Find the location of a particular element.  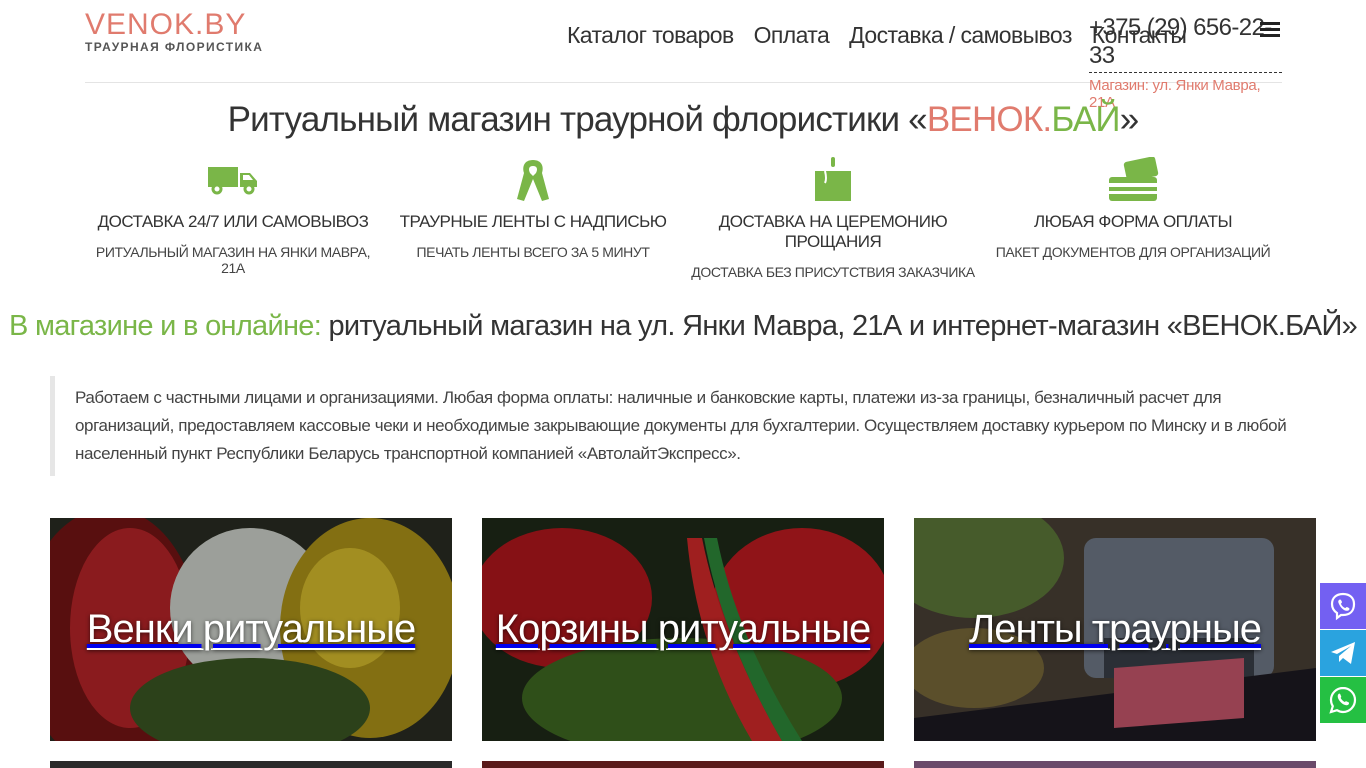

feature-subtitle: ПЕЧАТЬ ЛЕНТЫ ВСЕГО ЗА 5 МИНУТ is located at coordinates (533, 252).